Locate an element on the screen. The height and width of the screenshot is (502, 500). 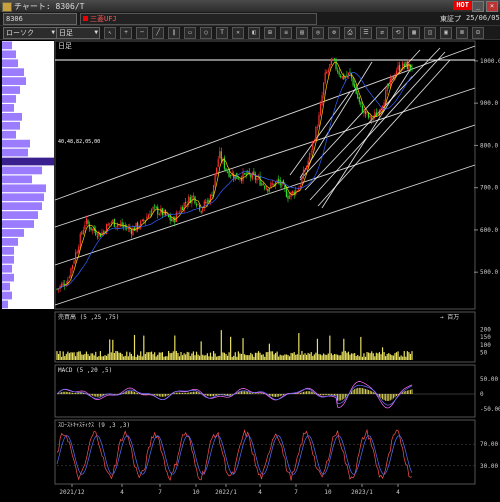
tool-button-2: + is located at coordinates (126, 33).